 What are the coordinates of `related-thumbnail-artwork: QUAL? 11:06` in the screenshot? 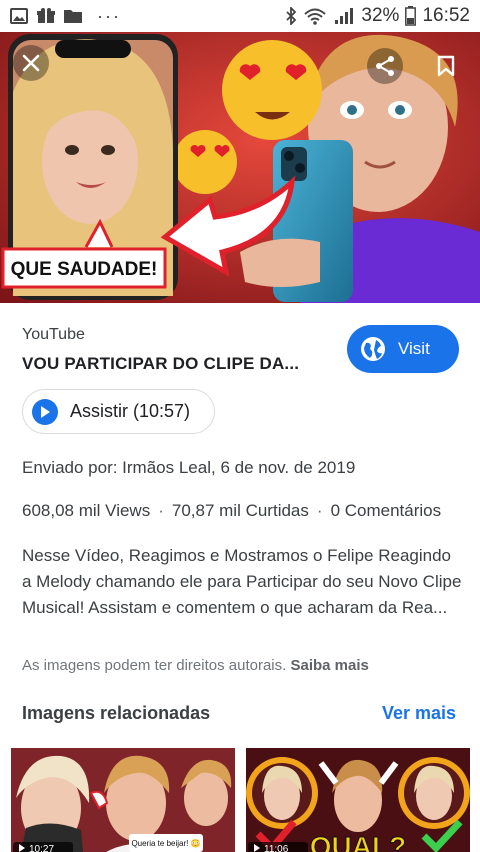 It's located at (358, 800).